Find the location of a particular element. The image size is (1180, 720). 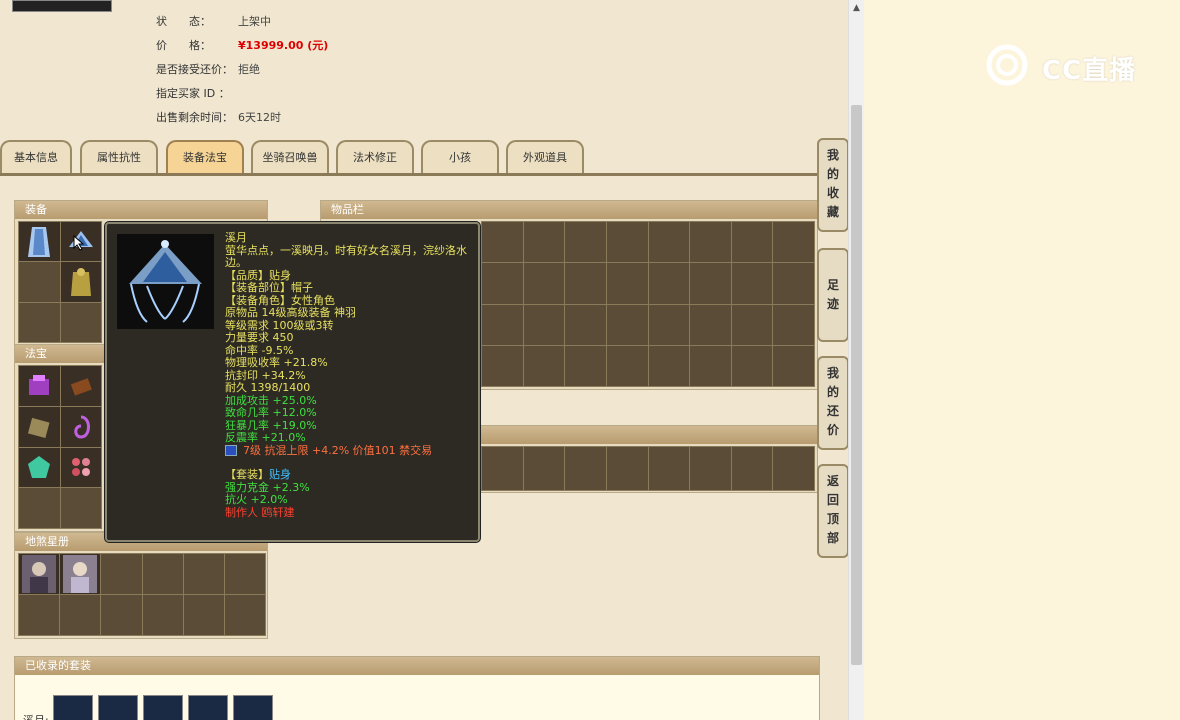

btn-char: 回 is located at coordinates (832, 500).